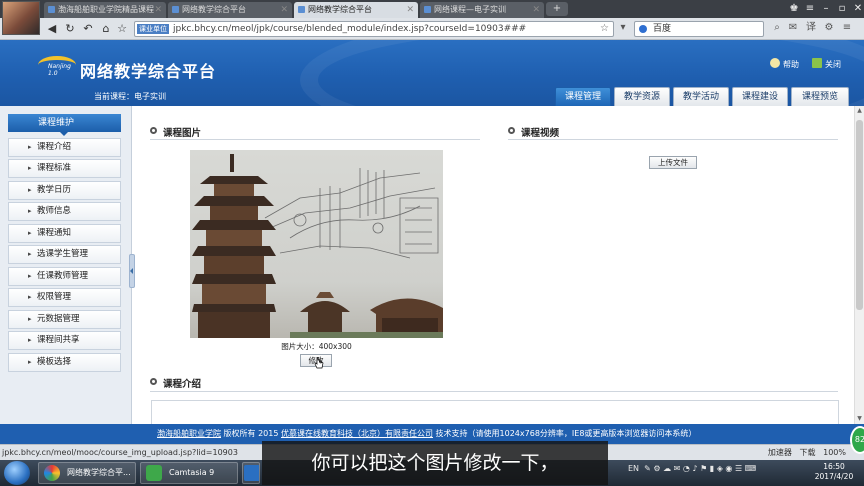 The height and width of the screenshot is (486, 864). I want to click on browser-tab-1: 渤海船舶职业学院精品课程 ✕, so click(105, 10).